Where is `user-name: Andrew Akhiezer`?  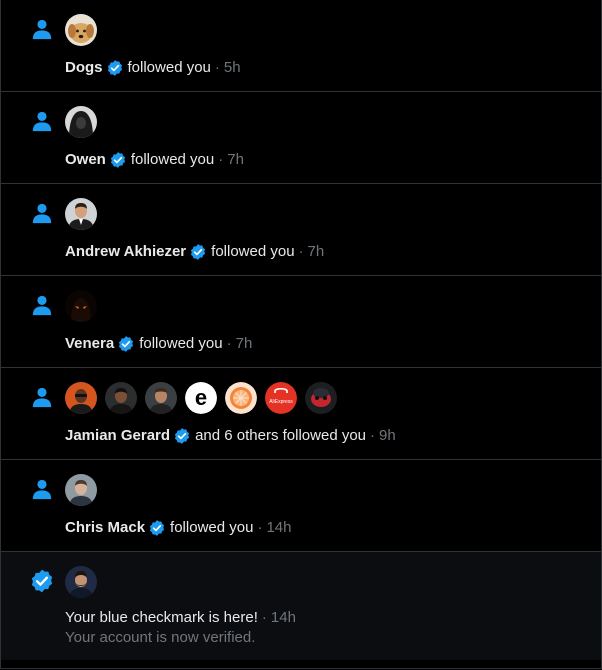
user-name: Andrew Akhiezer is located at coordinates (125, 252).